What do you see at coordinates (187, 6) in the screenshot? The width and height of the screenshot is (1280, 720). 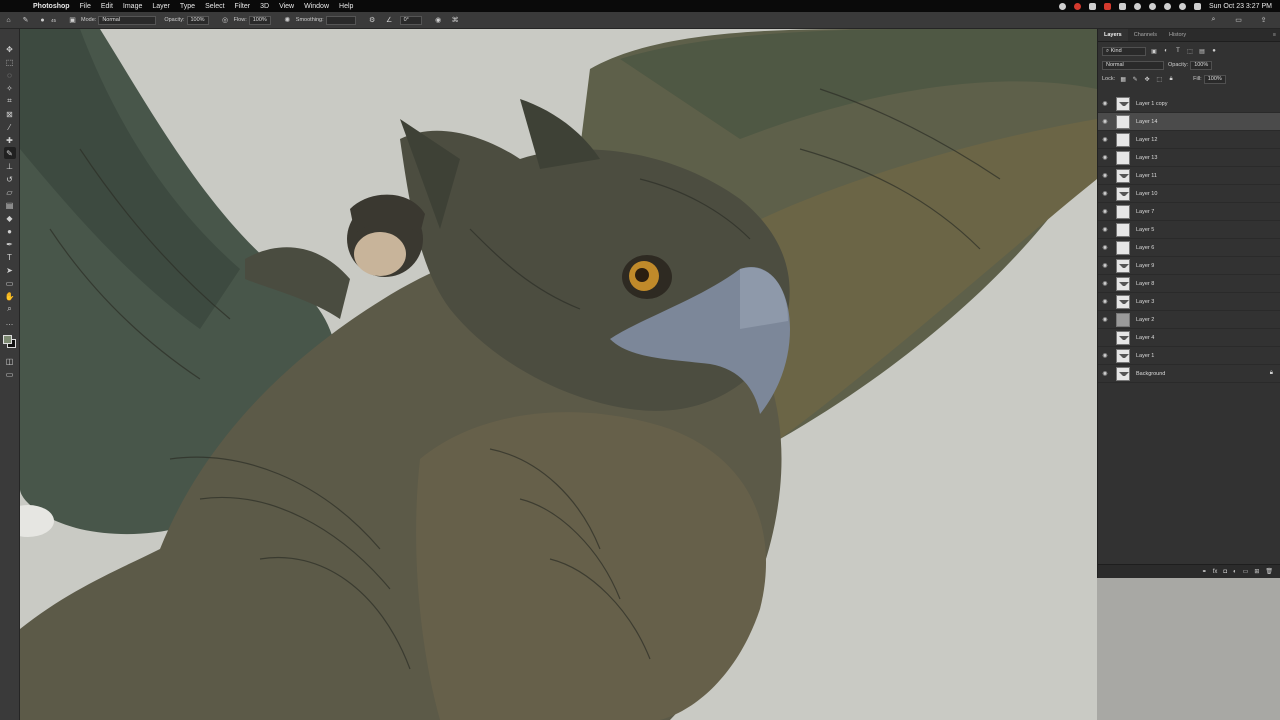 I see `menu-type: Type` at bounding box center [187, 6].